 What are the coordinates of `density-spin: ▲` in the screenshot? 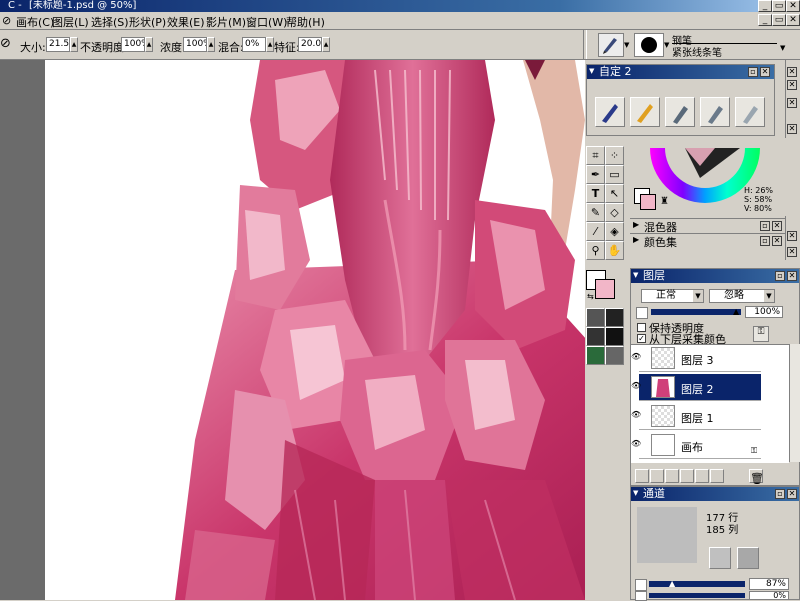 It's located at (211, 44).